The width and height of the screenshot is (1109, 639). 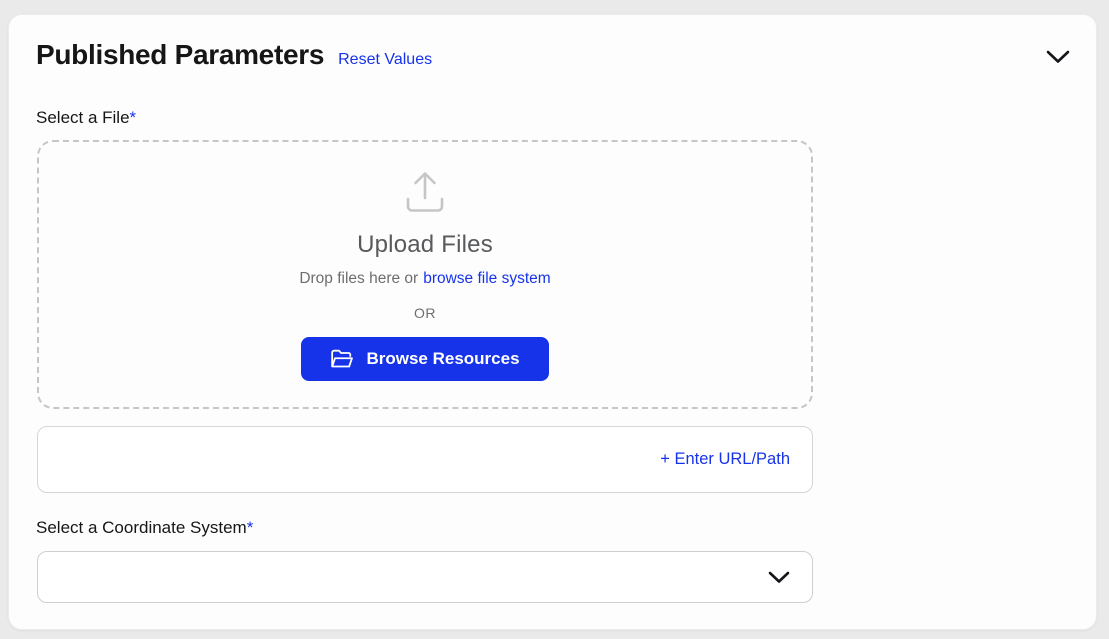 What do you see at coordinates (425, 577) in the screenshot?
I see `coordinate-system-select` at bounding box center [425, 577].